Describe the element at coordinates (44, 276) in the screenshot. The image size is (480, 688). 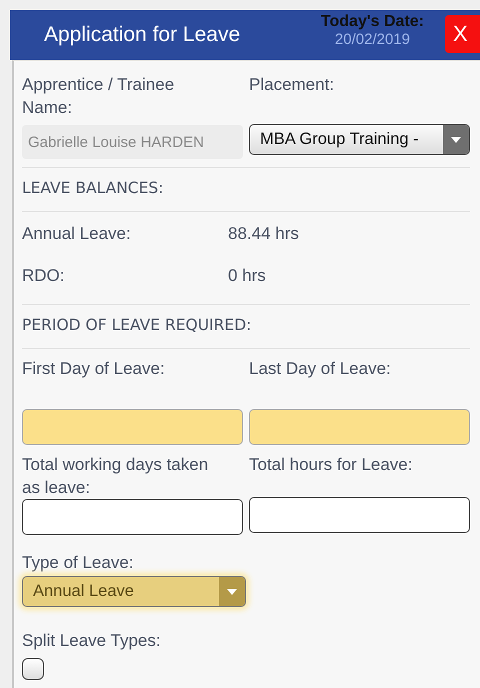
I see `balance-label: RDO:` at that location.